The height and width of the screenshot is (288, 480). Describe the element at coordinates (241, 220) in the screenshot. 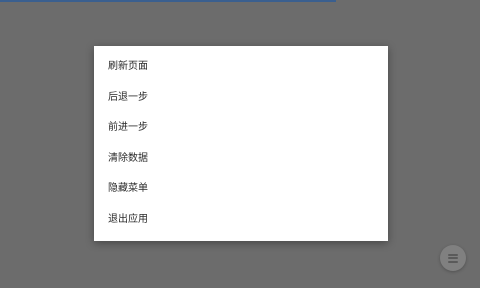

I see `menu-item-exit-app: 退出应用` at that location.